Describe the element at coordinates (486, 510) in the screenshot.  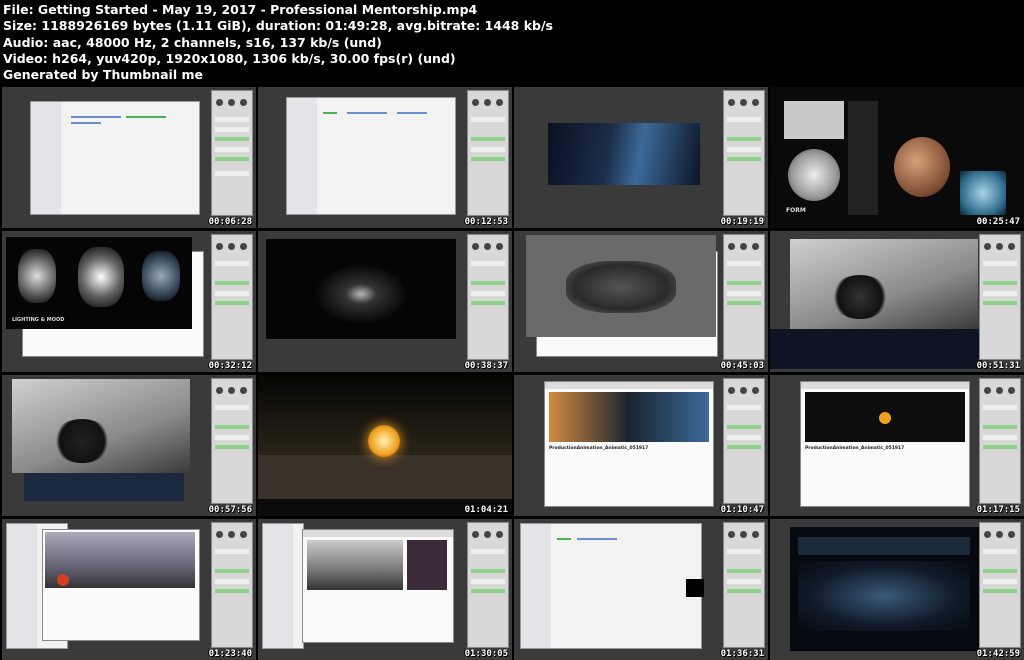
I see `timestamp: 01:04:21` at that location.